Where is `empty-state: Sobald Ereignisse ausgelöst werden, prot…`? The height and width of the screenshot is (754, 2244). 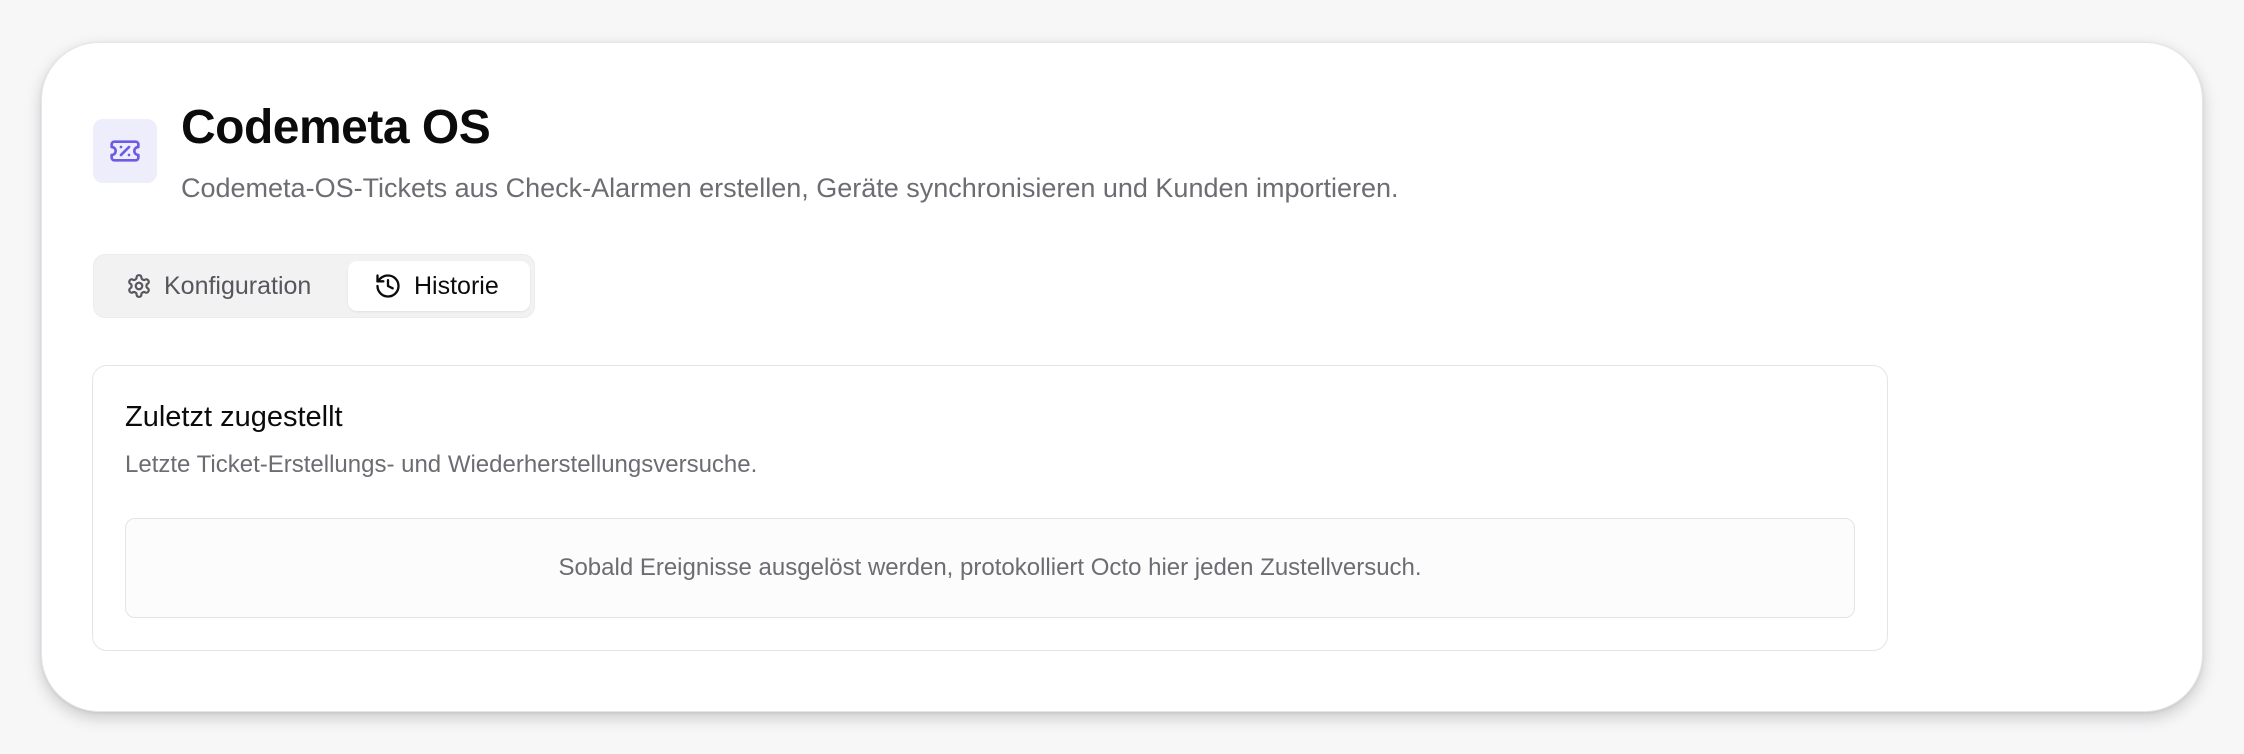 empty-state: Sobald Ereignisse ausgelöst werden, prot… is located at coordinates (990, 568).